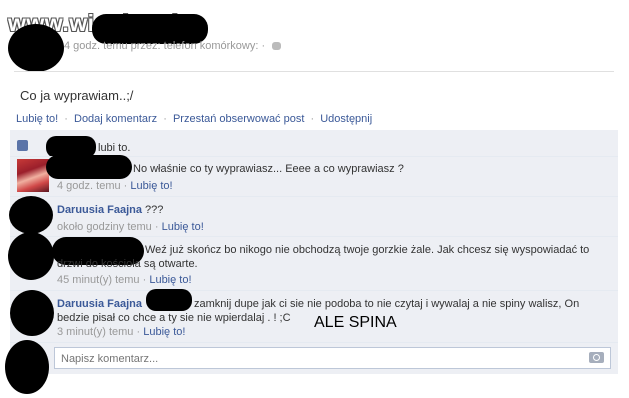 This screenshot has width=629, height=398. Describe the element at coordinates (346, 119) in the screenshot. I see `share-link: Udostępnij` at that location.